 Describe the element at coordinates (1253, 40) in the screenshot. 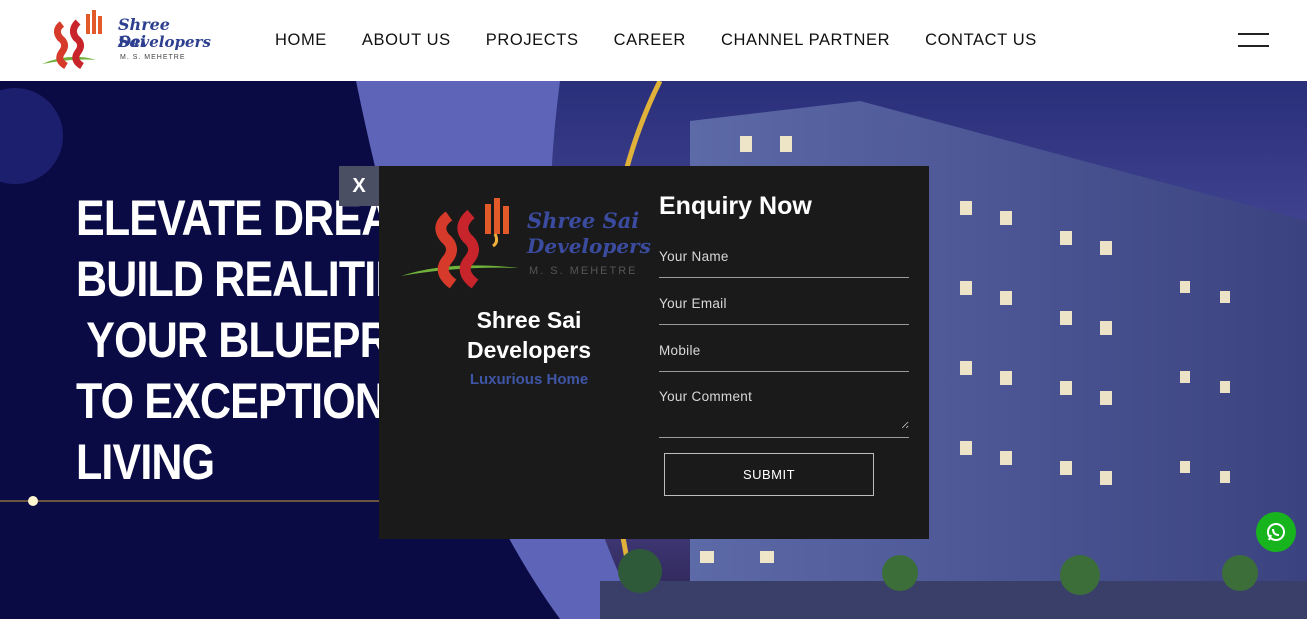

I see `hamburger-menu-icon` at that location.